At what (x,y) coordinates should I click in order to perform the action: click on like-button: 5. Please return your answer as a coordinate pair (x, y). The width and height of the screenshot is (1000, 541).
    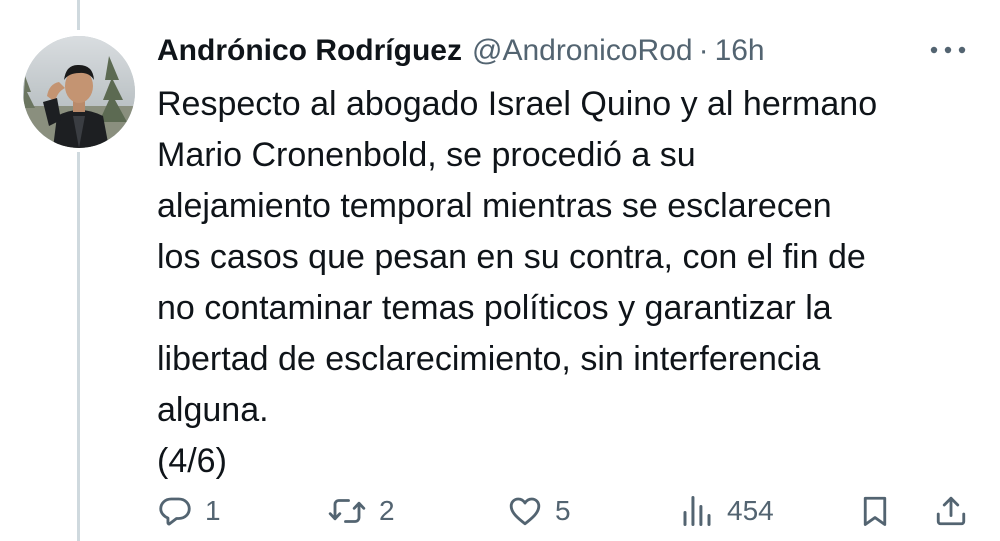
    Looking at the image, I should click on (539, 511).